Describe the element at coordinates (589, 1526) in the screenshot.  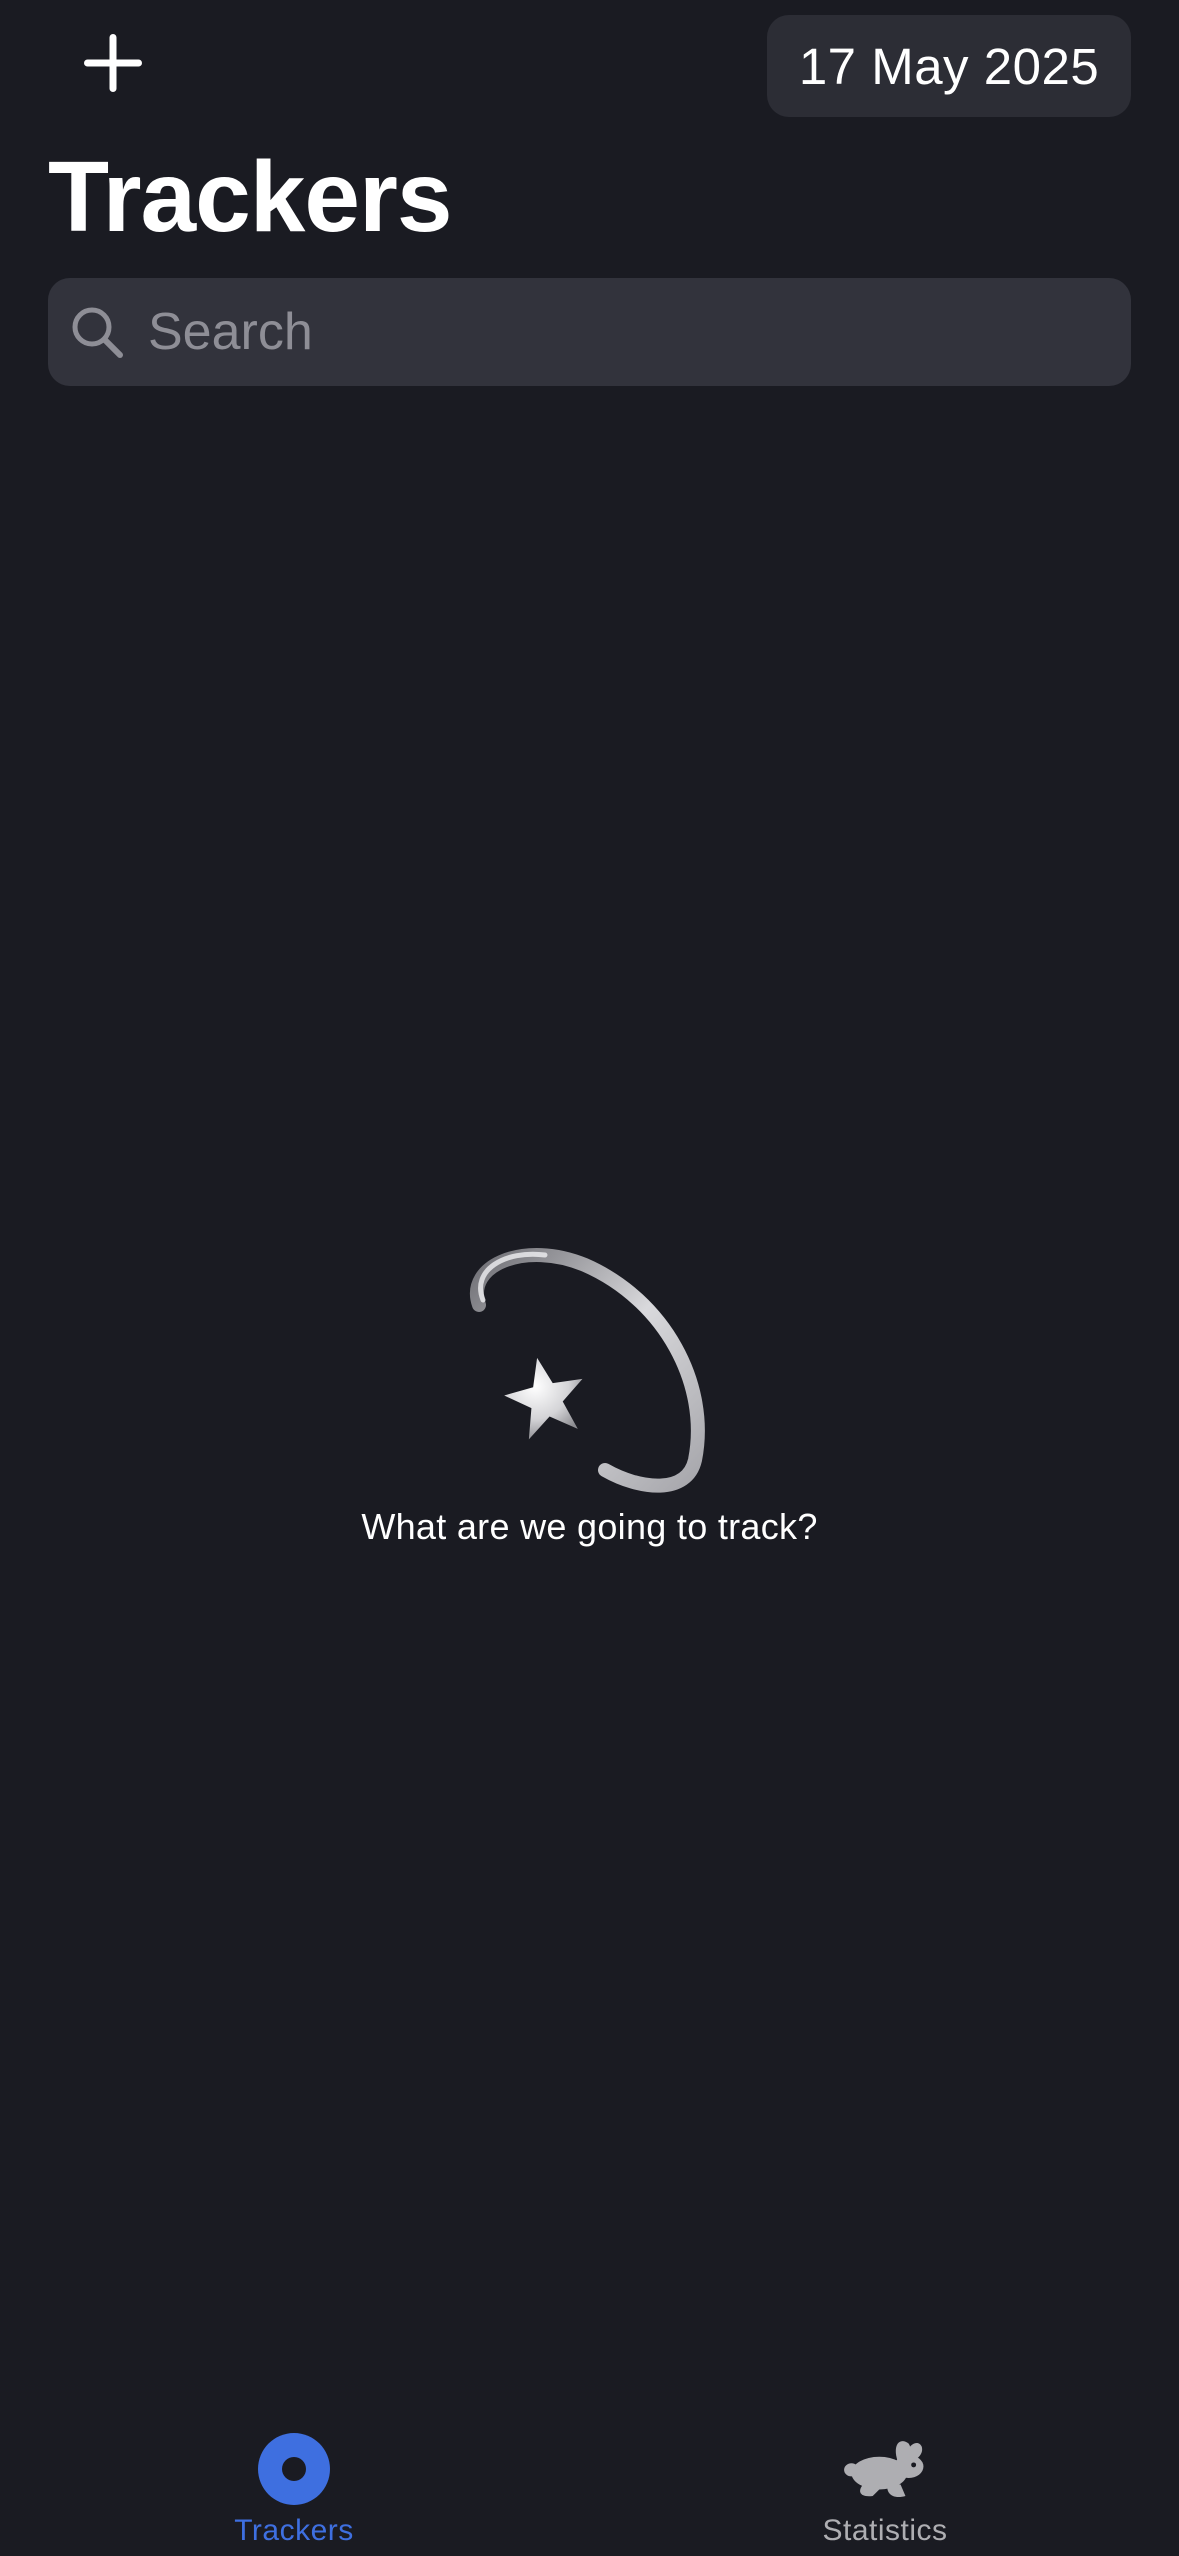
I see `empty-state-message: What are we going to track?` at that location.